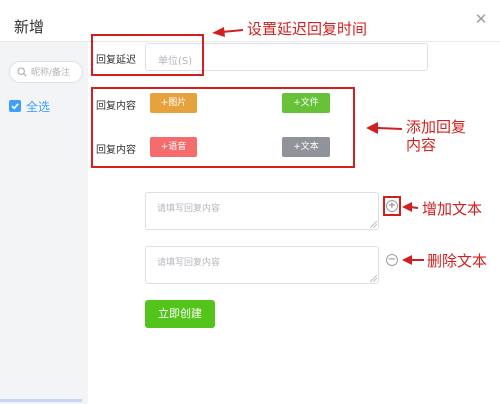 Image resolution: width=500 pixels, height=404 pixels. I want to click on arrow-add-reply, so click(372, 128).